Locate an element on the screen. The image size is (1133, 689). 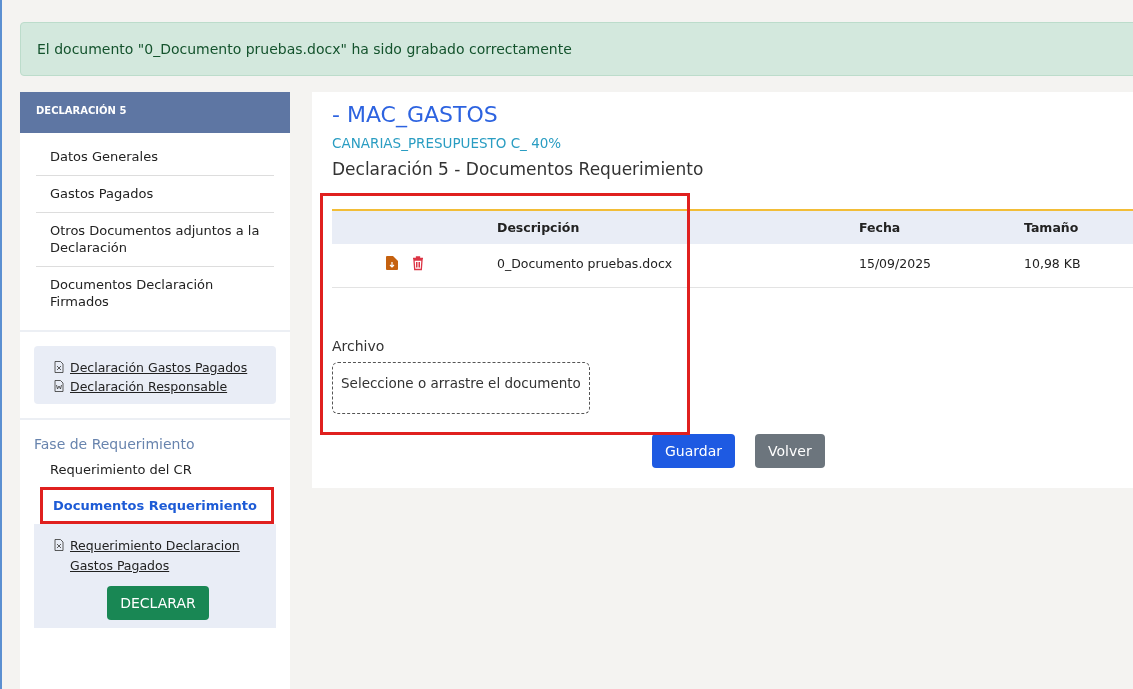
column-header: Tamaño is located at coordinates (1051, 227).